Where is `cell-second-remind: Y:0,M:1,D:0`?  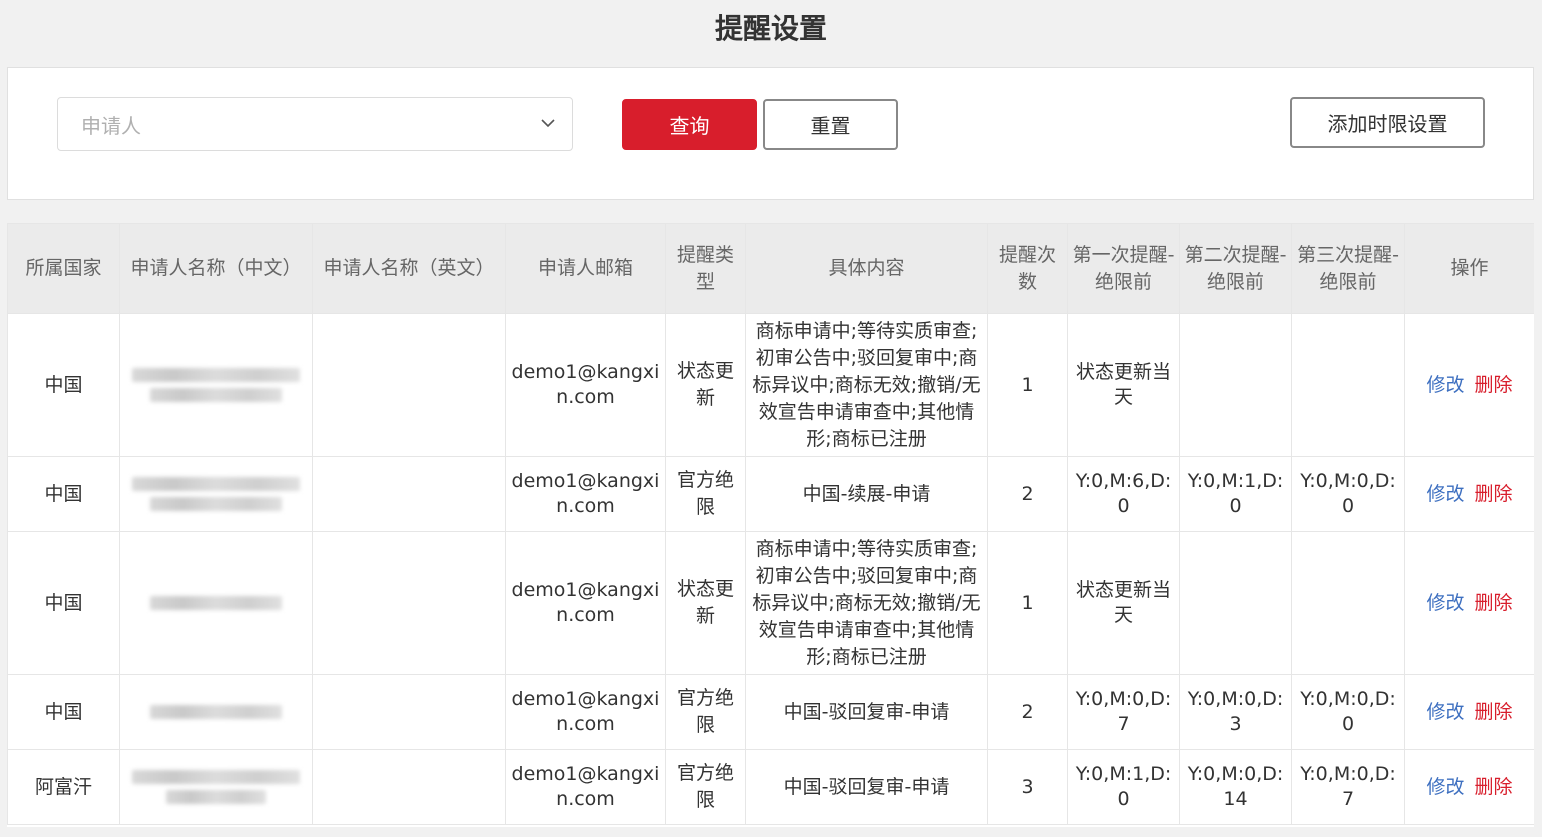 cell-second-remind: Y:0,M:1,D:0 is located at coordinates (1235, 494).